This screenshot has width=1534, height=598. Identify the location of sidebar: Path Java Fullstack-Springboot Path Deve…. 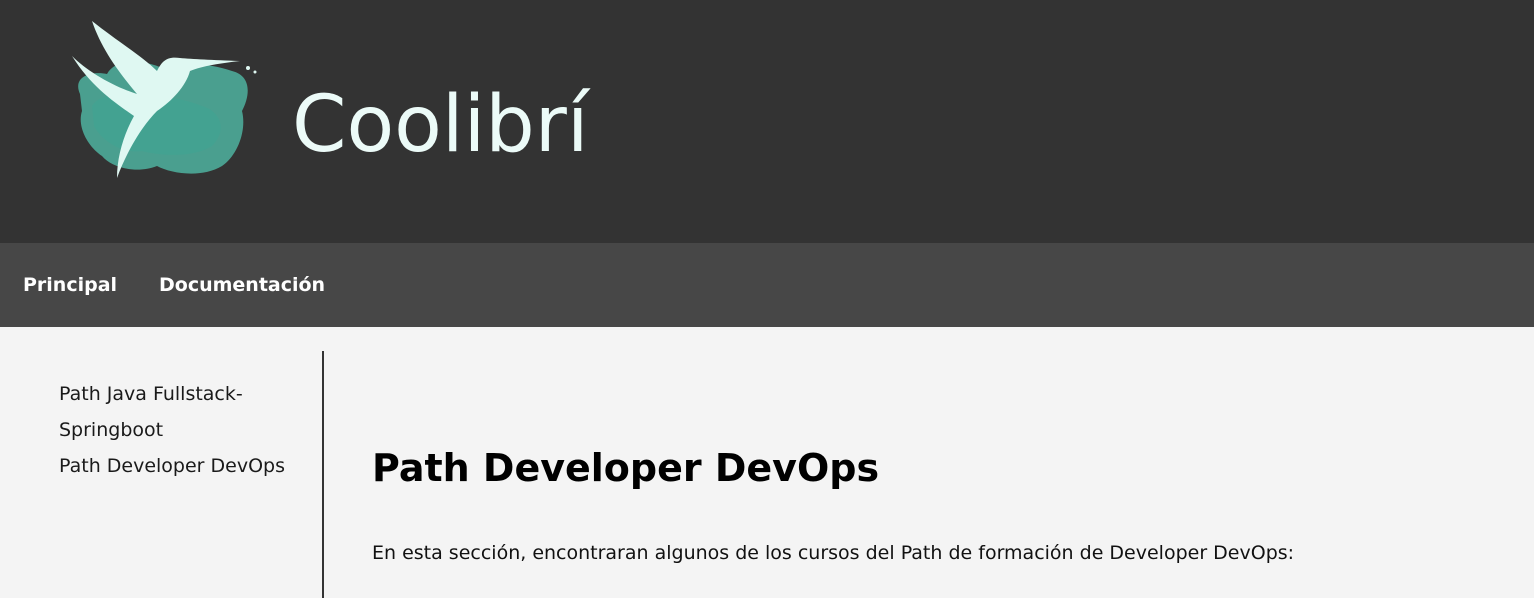
(184, 430).